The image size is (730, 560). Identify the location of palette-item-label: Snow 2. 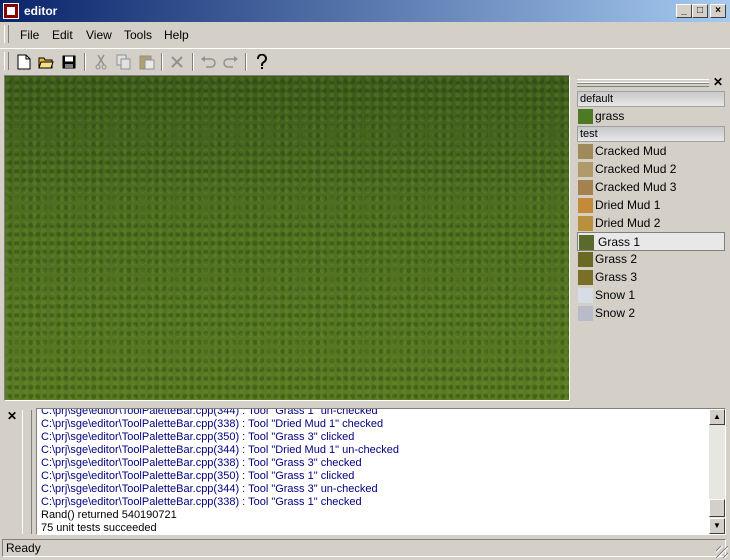
(615, 313).